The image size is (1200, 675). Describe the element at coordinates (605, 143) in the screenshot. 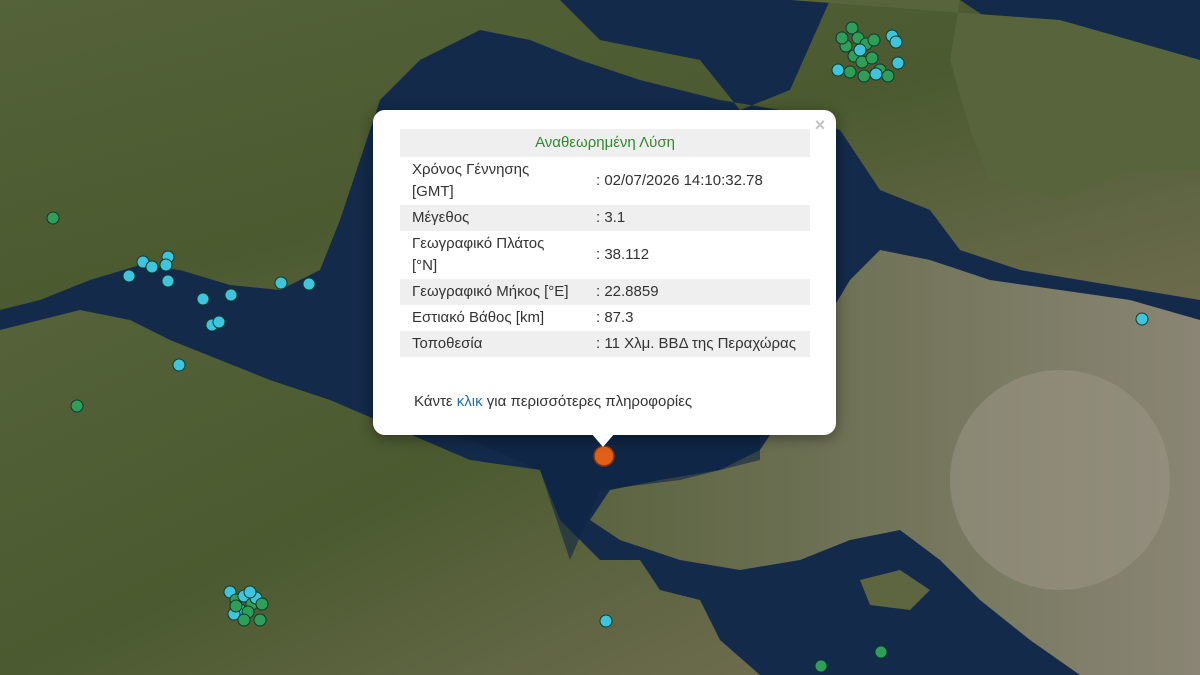

I see `popup-title: Αναθεωρημένη Λύση` at that location.